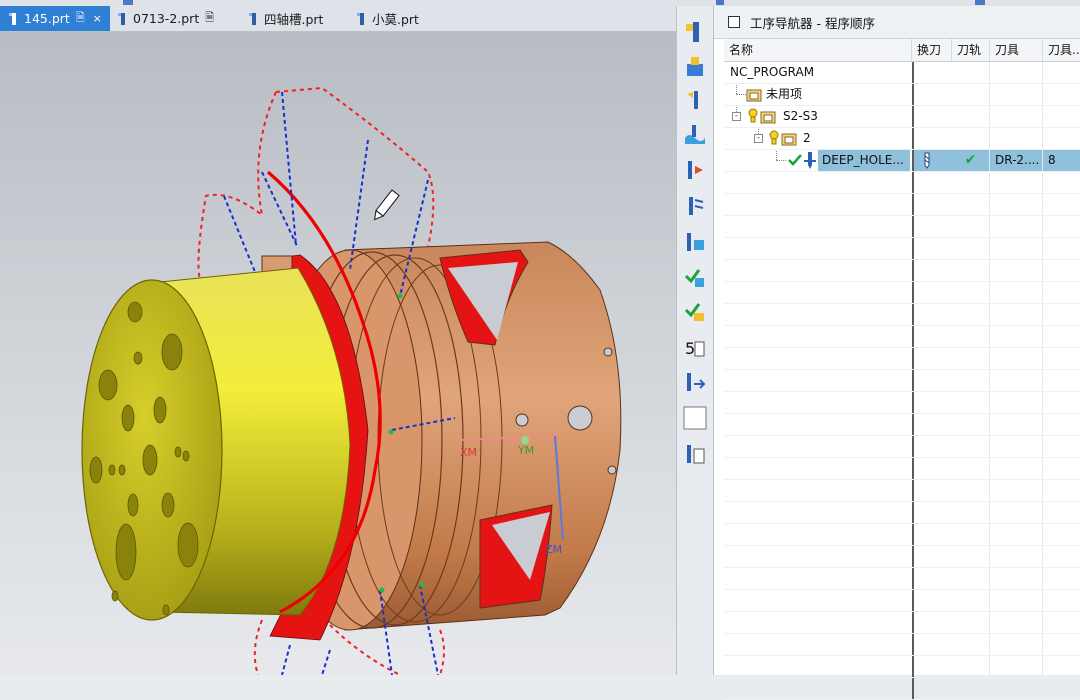  What do you see at coordinates (695, 100) in the screenshot?
I see `create-geometry-icon` at bounding box center [695, 100].